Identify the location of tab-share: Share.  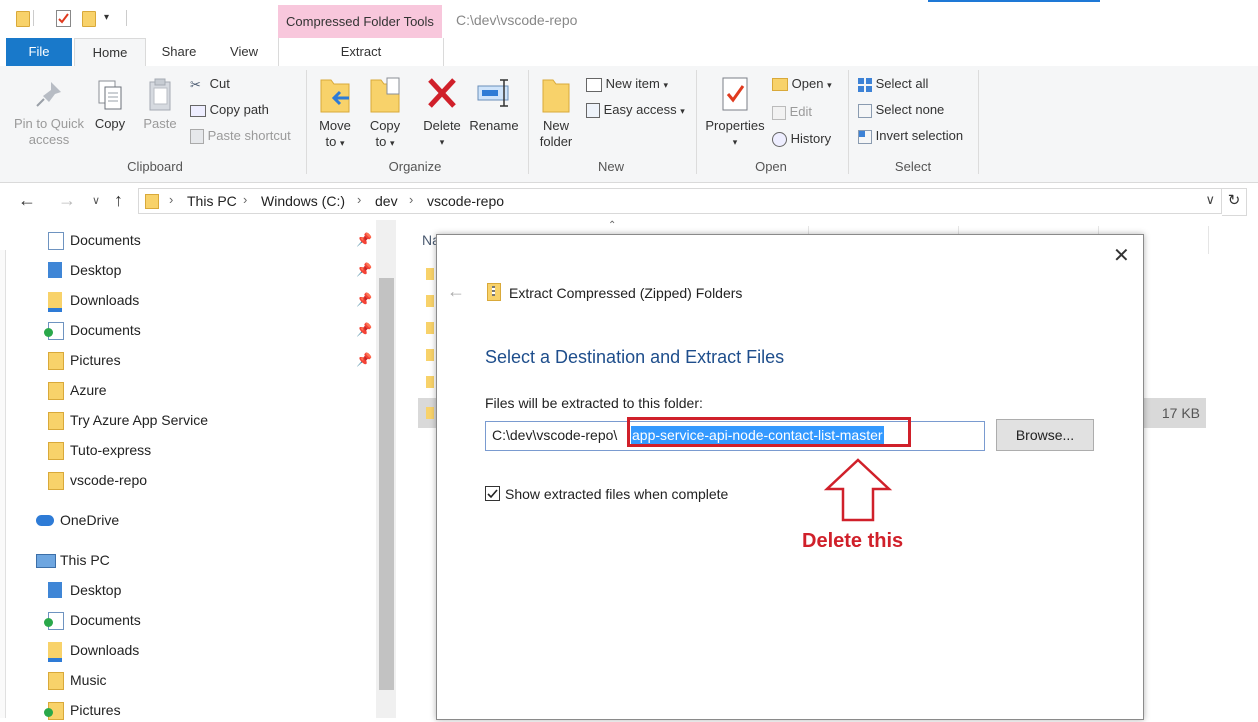
(179, 52).